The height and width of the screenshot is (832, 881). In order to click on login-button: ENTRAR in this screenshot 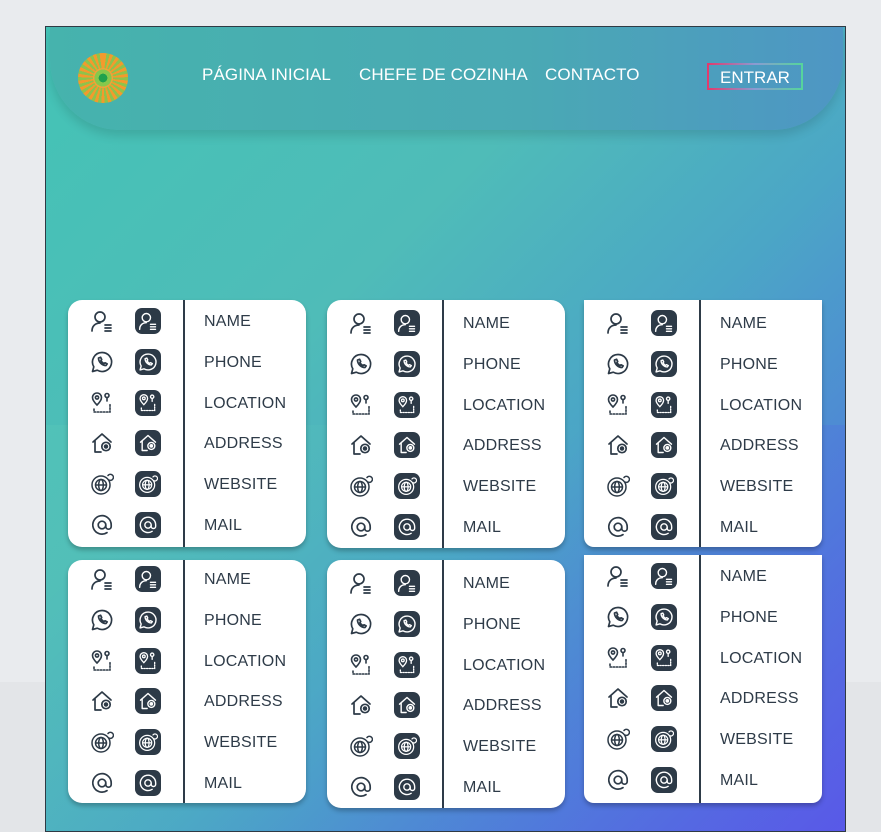, I will do `click(755, 76)`.